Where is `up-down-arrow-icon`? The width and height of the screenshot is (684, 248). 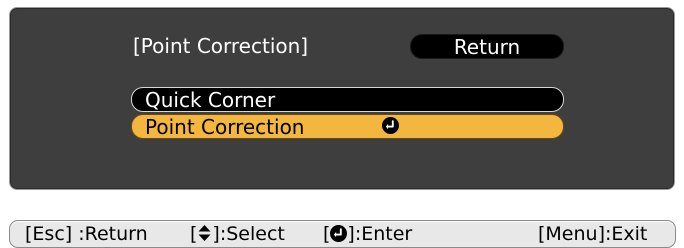
up-down-arrow-icon is located at coordinates (204, 233).